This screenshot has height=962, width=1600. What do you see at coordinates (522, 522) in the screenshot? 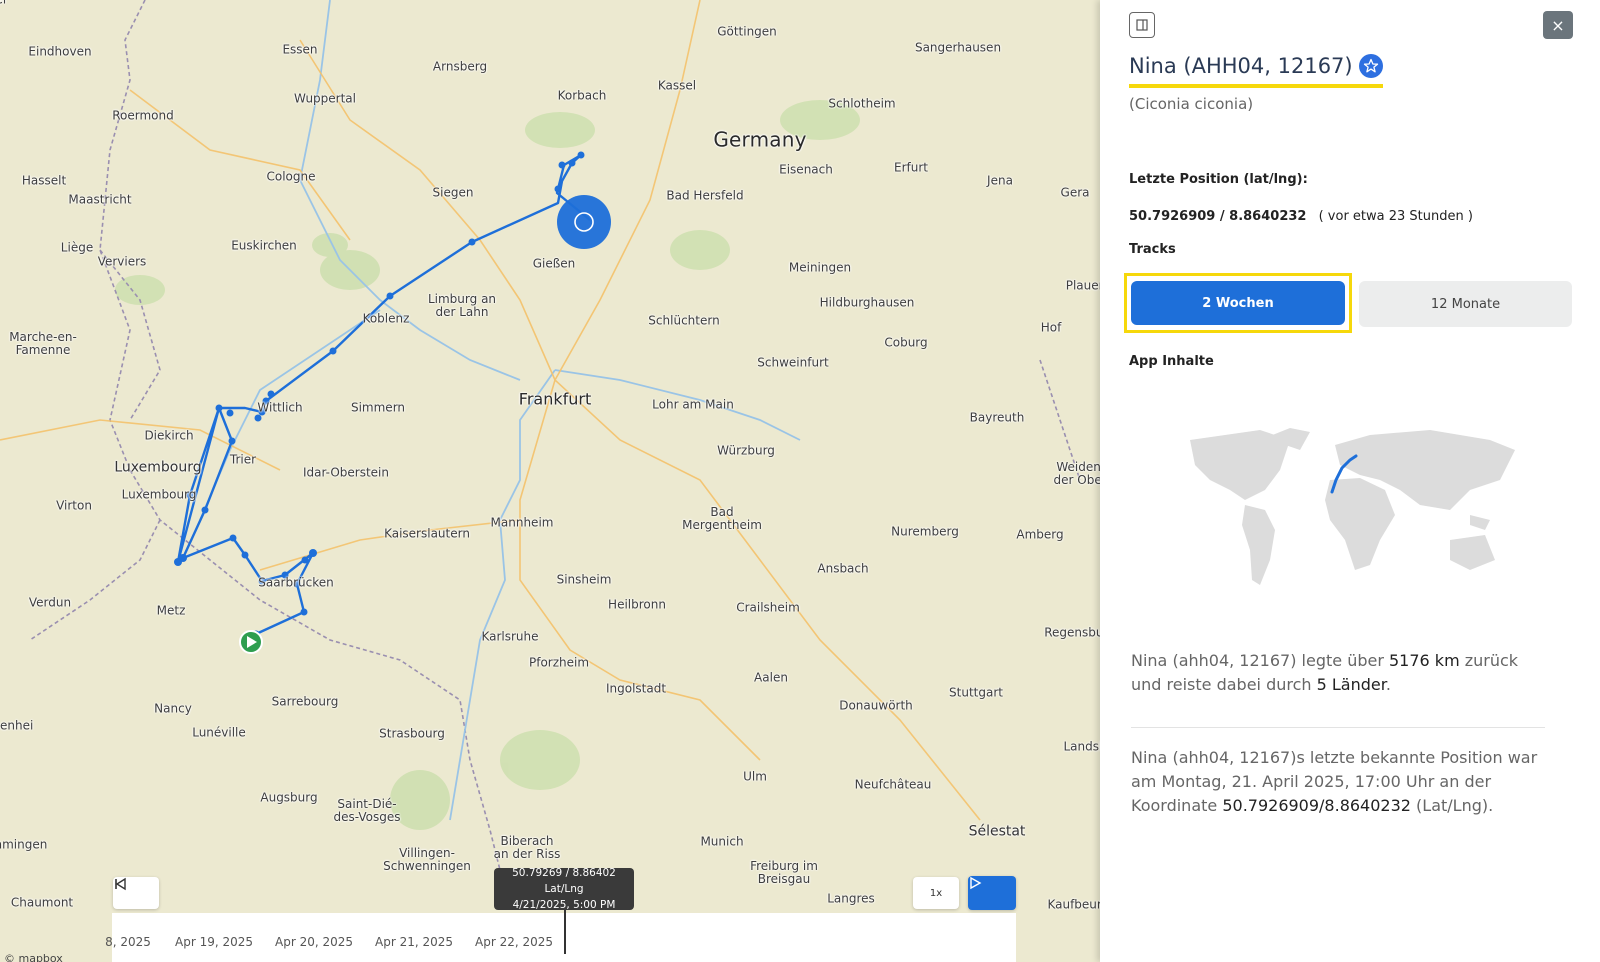
I see `place-label: Mannheim` at bounding box center [522, 522].